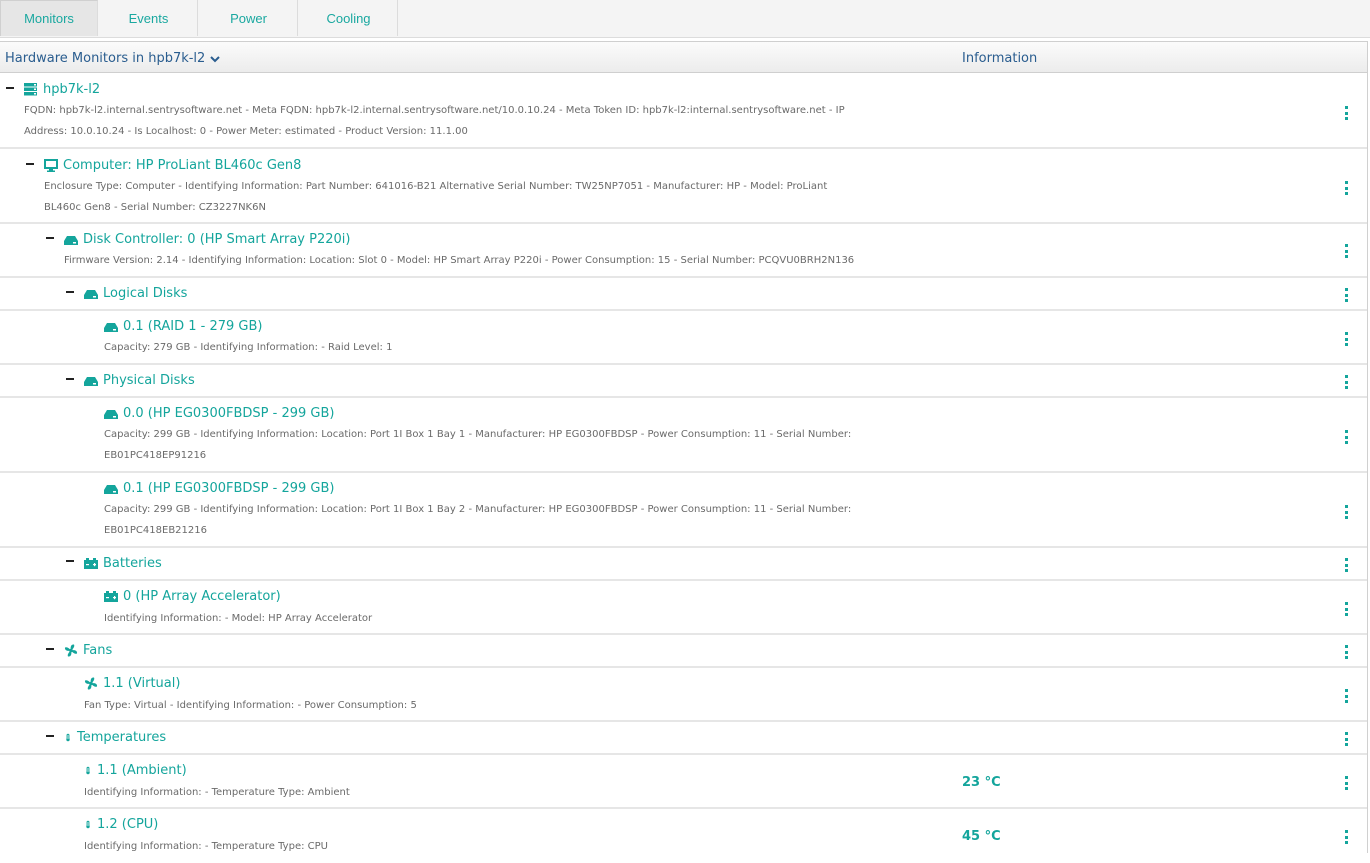  What do you see at coordinates (683, 294) in the screenshot?
I see `tree-row-logical-disks: Logical Disks` at bounding box center [683, 294].